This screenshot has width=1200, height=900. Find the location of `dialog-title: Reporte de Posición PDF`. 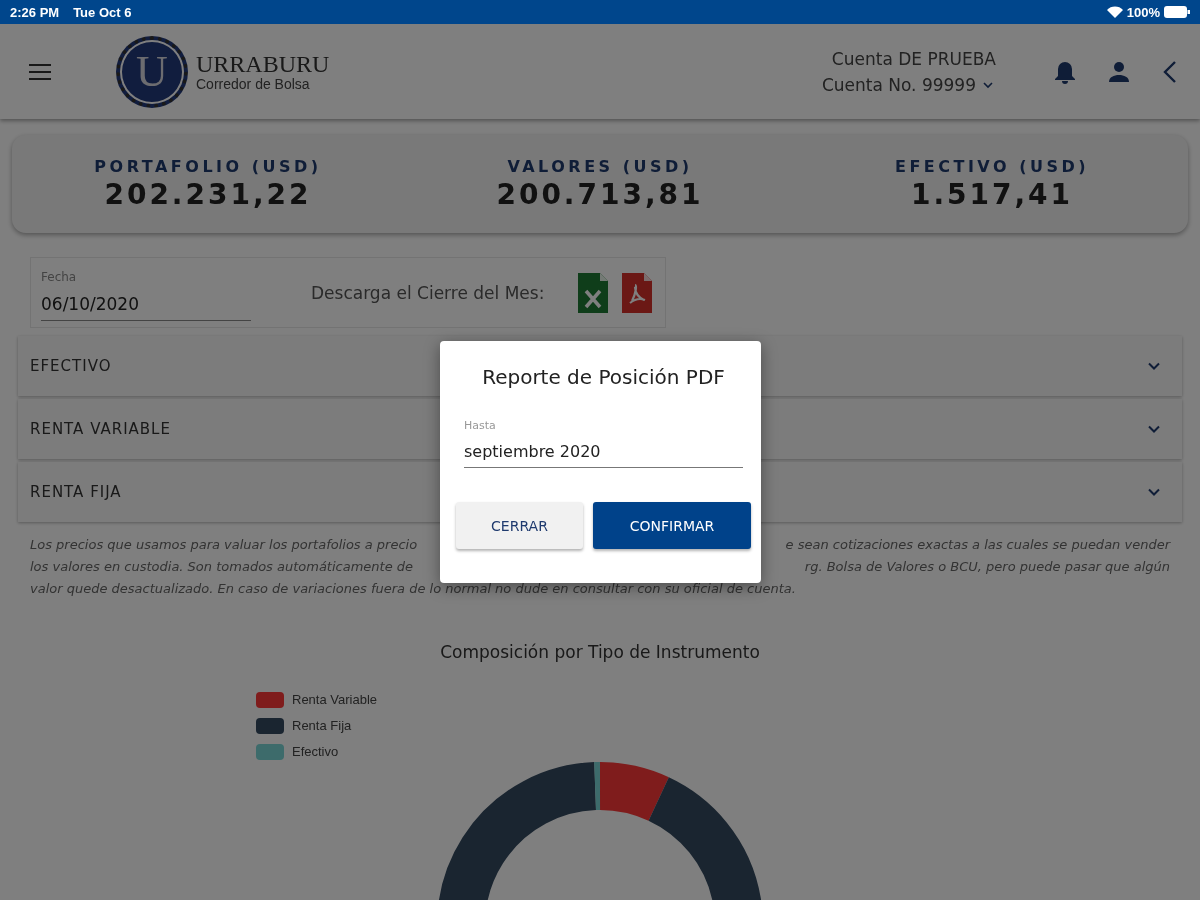

dialog-title: Reporte de Posición PDF is located at coordinates (603, 377).